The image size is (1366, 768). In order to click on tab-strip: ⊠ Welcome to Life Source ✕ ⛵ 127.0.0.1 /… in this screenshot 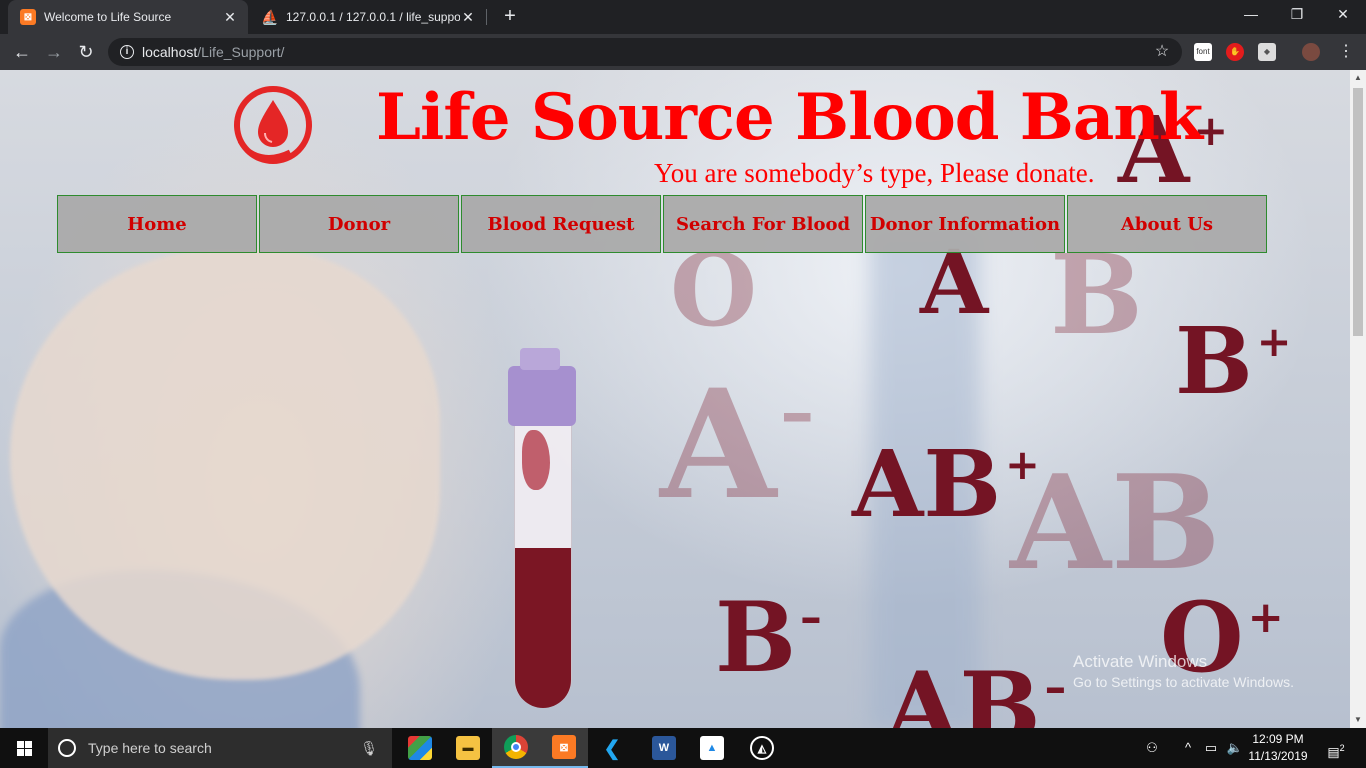, I will do `click(683, 17)`.